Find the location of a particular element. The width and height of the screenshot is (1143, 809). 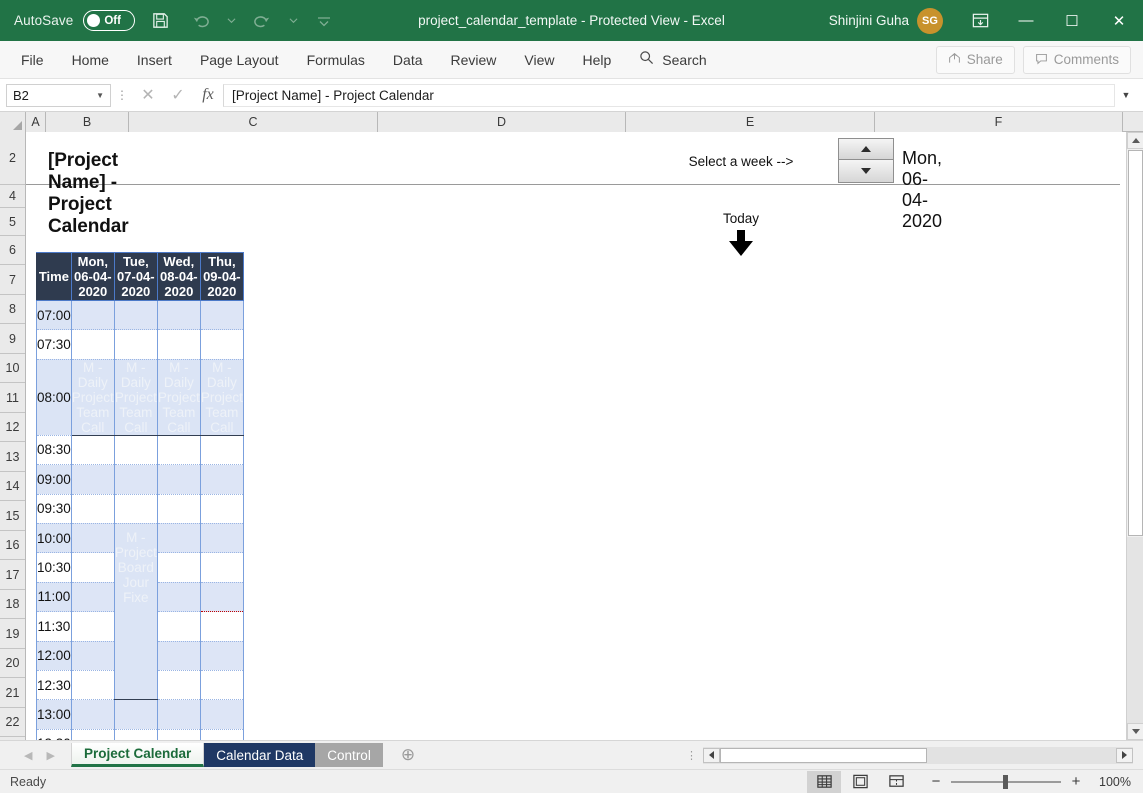

insert-function-icon: fx is located at coordinates (208, 95).